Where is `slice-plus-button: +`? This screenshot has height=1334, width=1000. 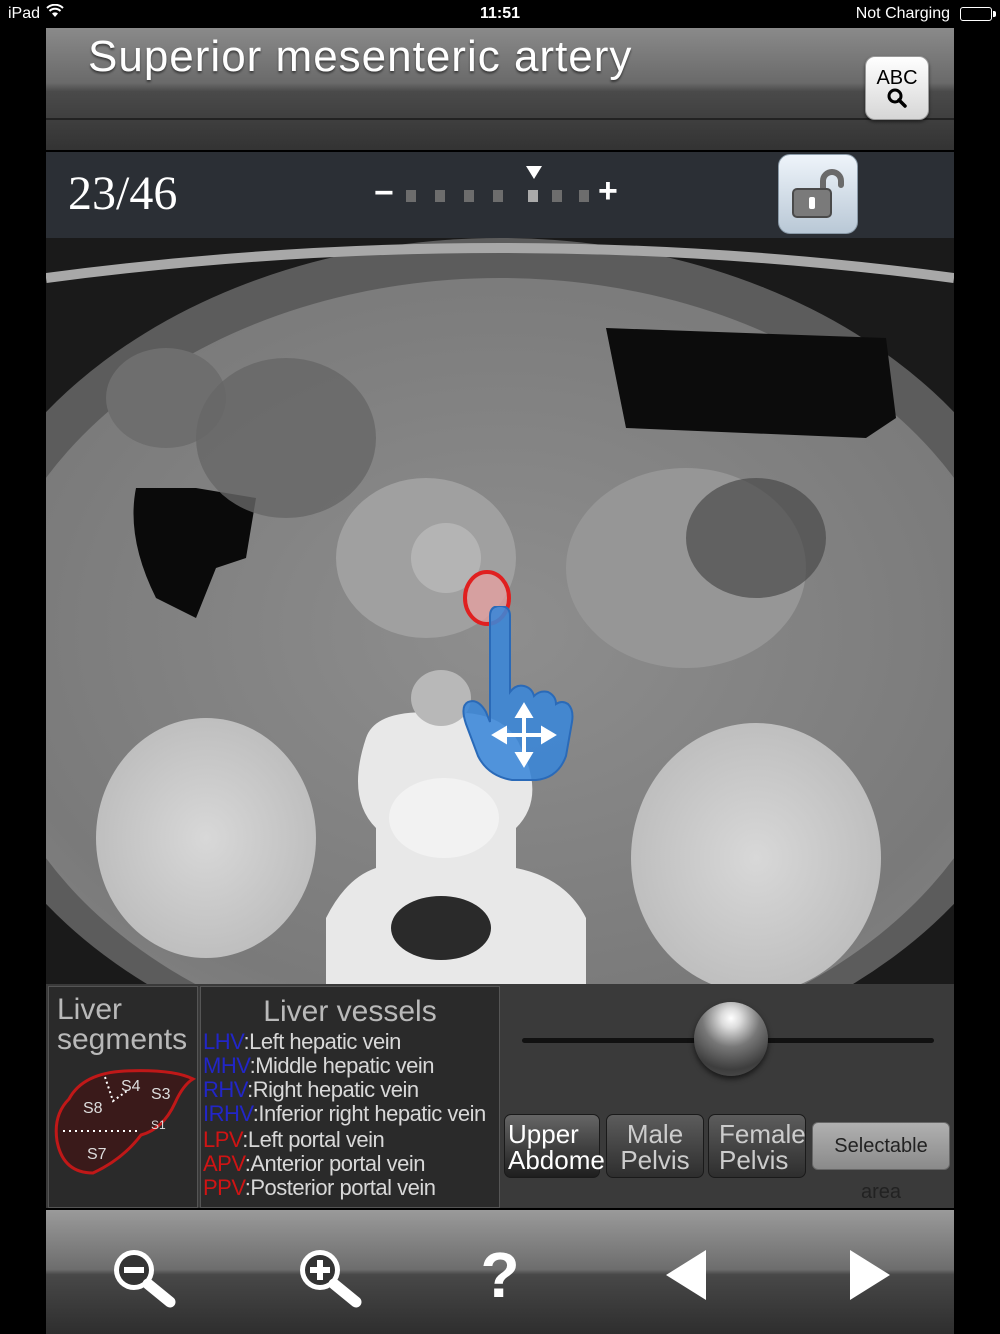 slice-plus-button: + is located at coordinates (608, 191).